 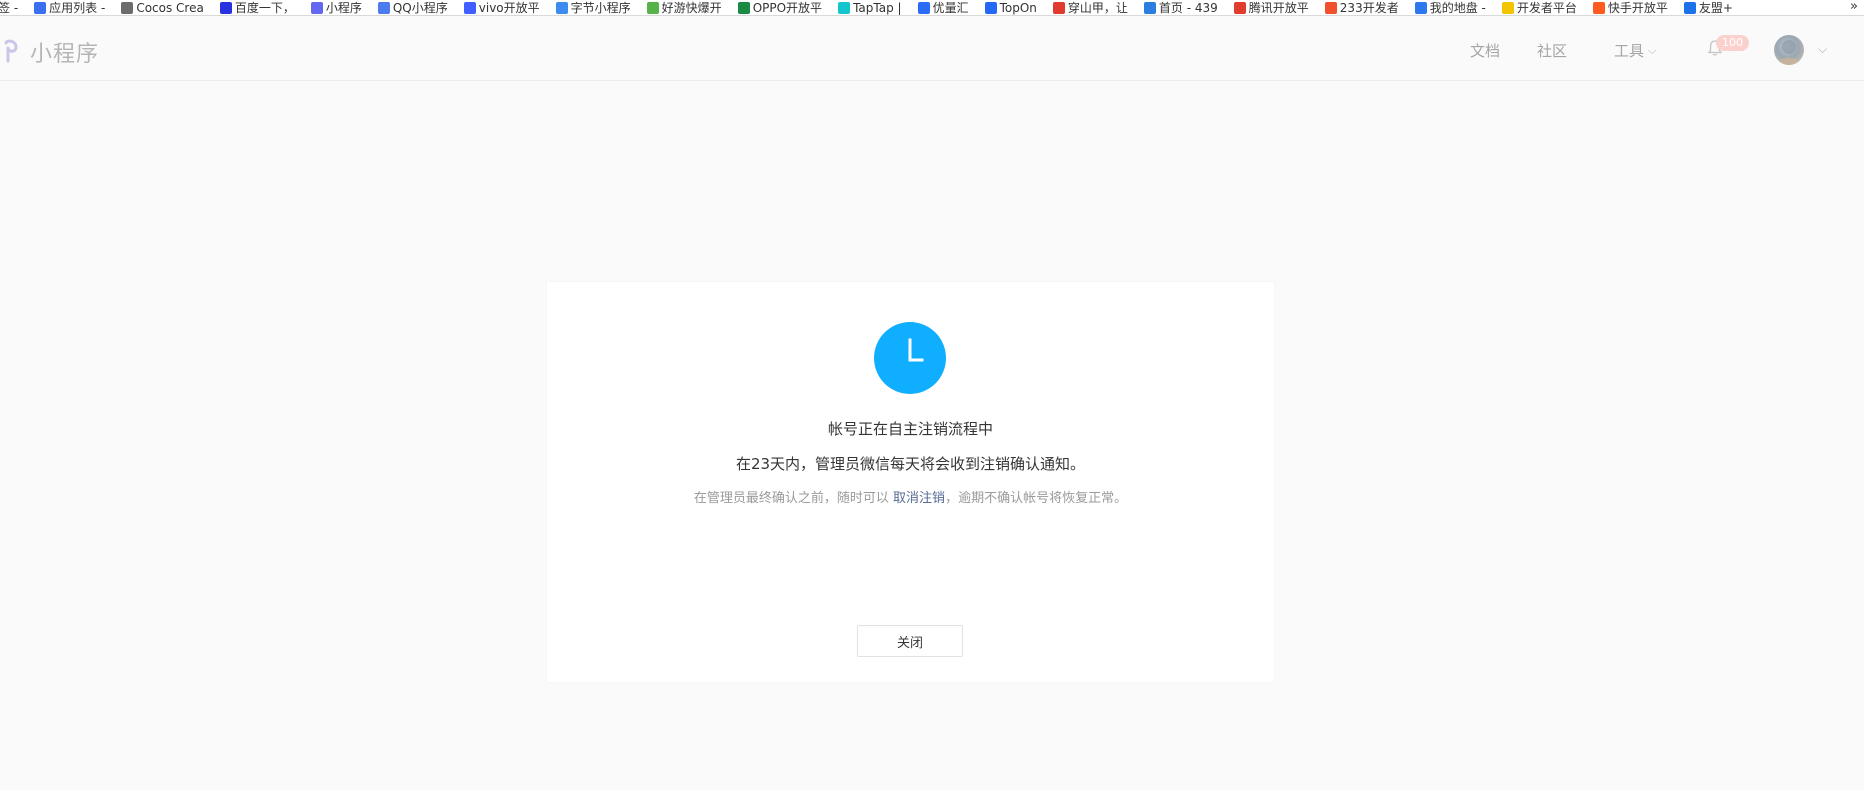 I want to click on nav-community: 社区, so click(x=1552, y=50).